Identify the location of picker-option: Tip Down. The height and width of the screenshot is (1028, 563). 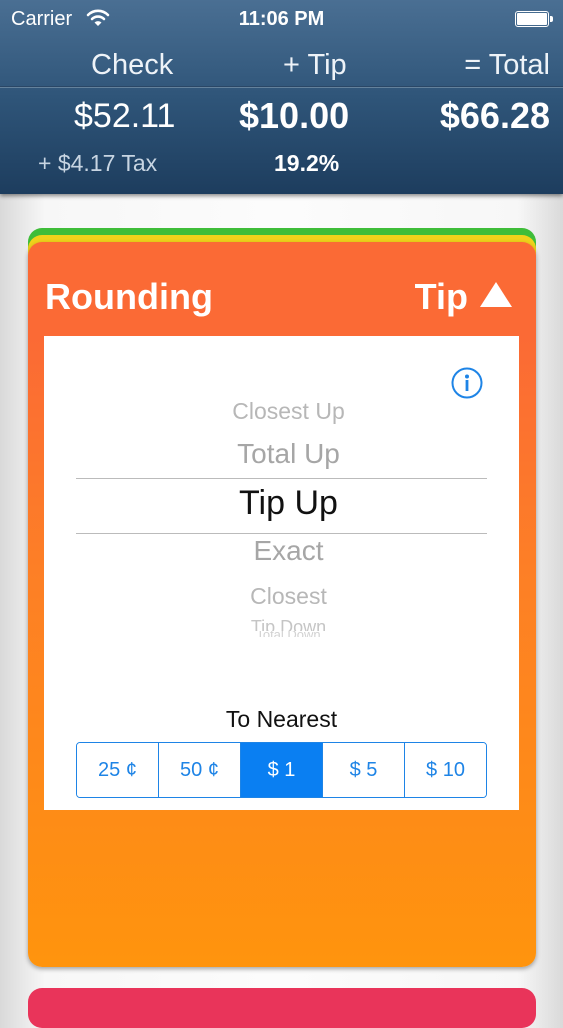
(288, 624).